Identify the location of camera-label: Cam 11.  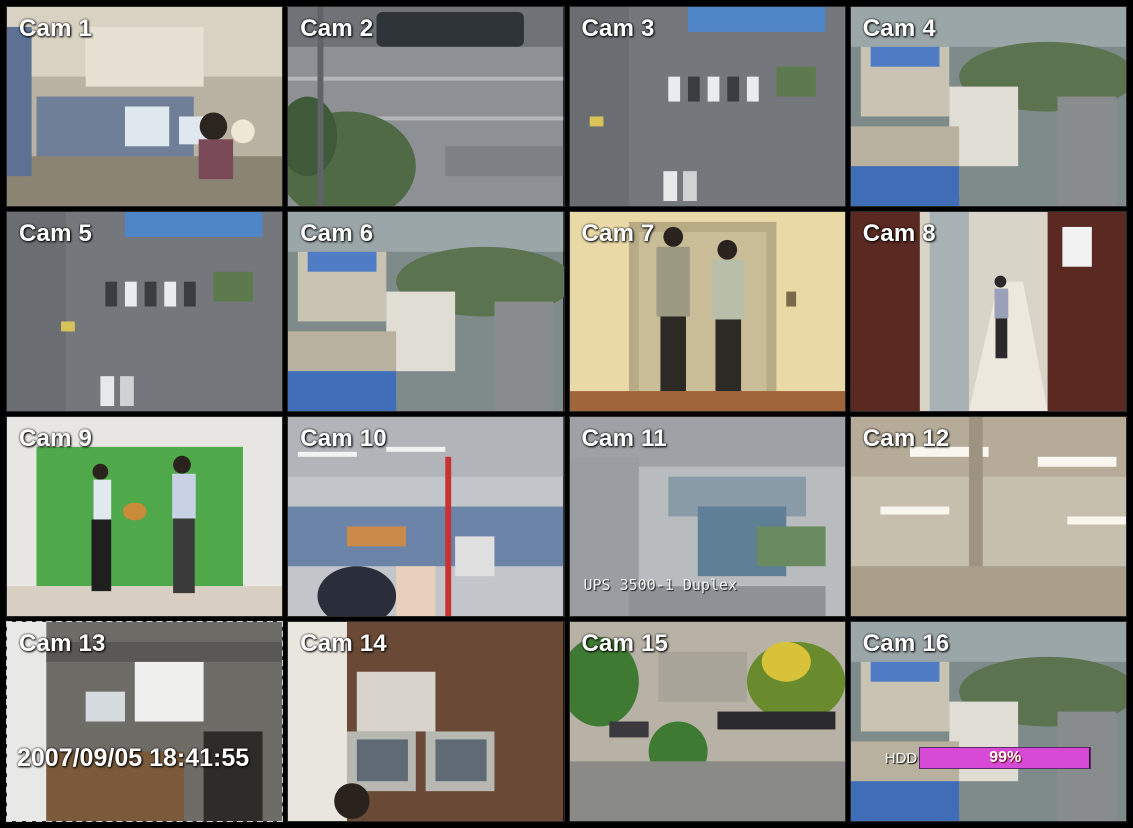
(624, 438).